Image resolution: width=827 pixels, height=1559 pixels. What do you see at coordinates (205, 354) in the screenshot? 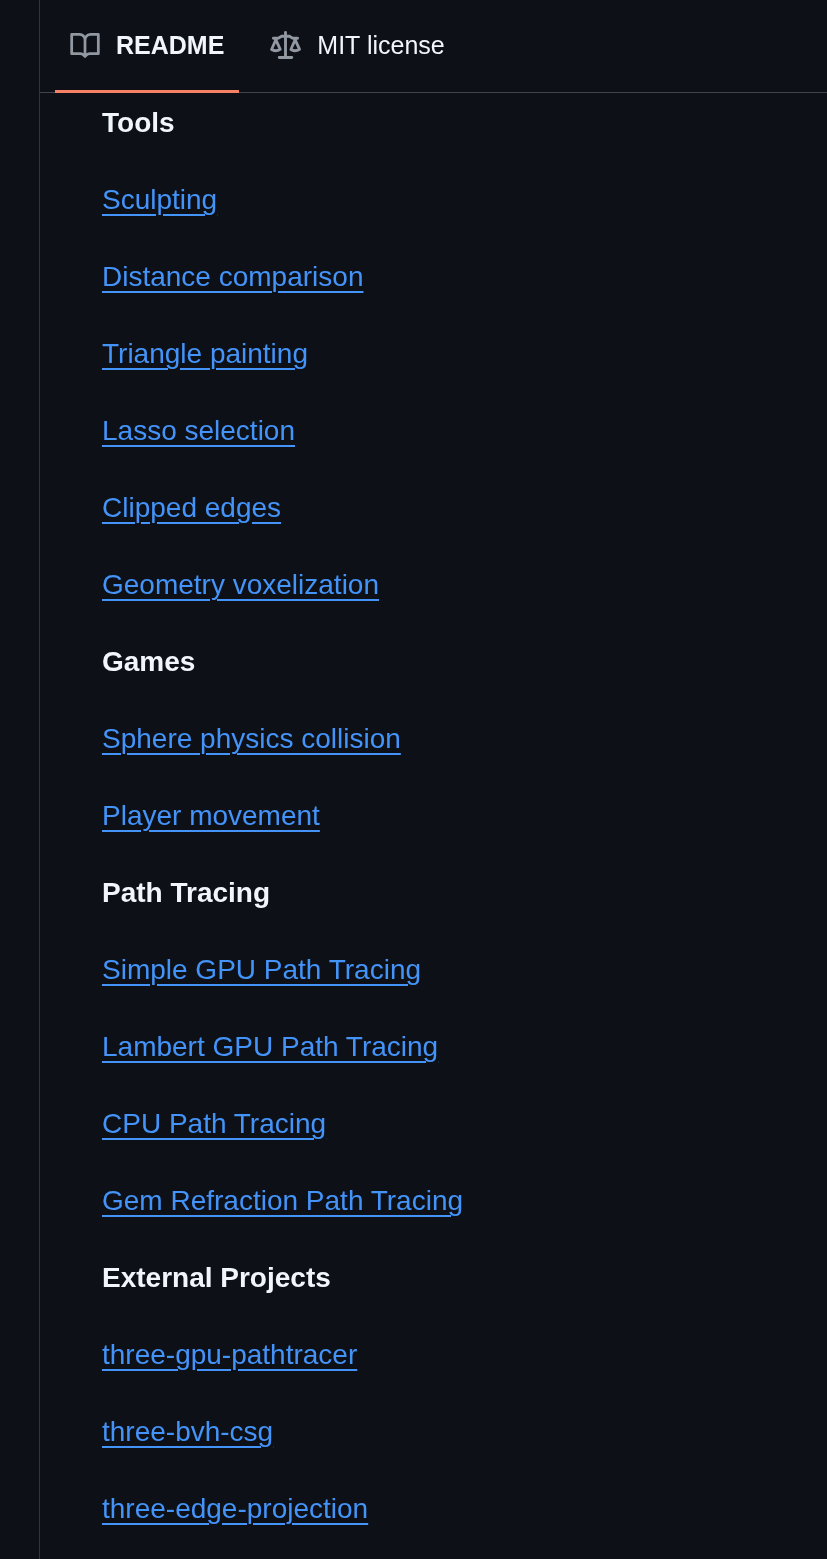
I see `link: Triangle painting` at bounding box center [205, 354].